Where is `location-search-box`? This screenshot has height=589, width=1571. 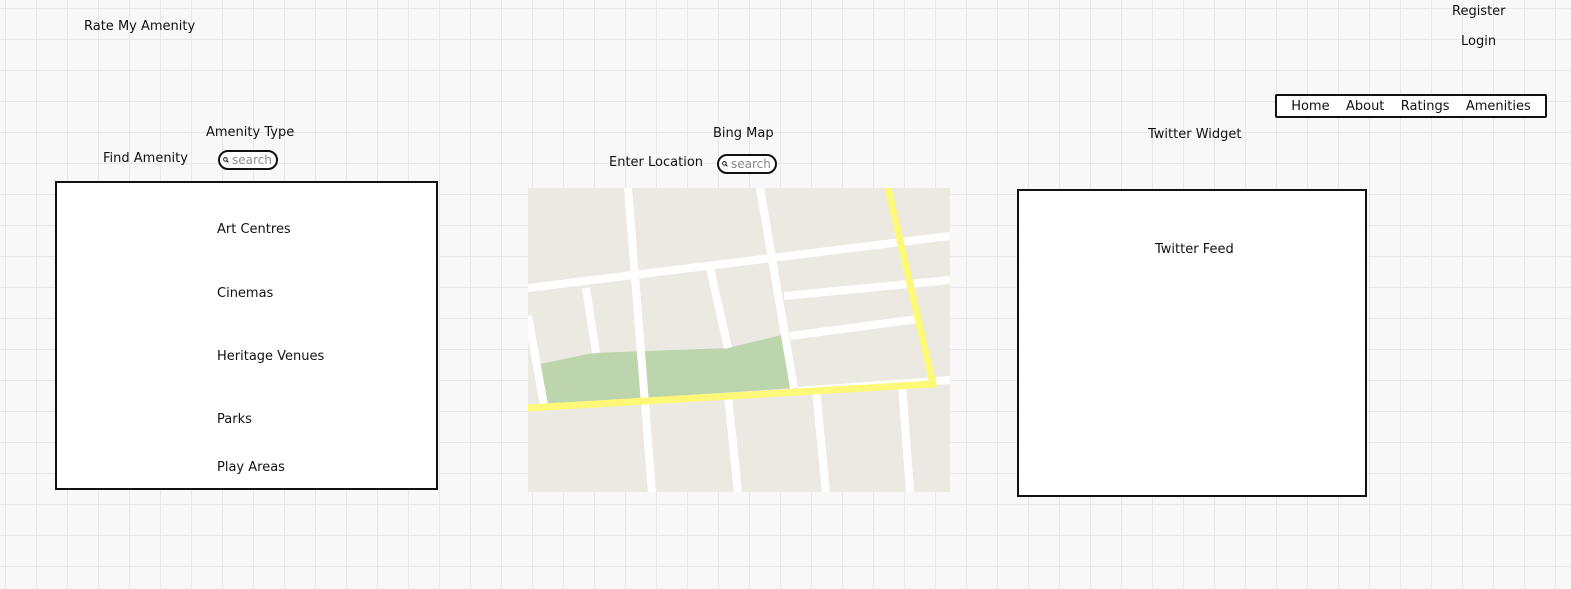 location-search-box is located at coordinates (747, 164).